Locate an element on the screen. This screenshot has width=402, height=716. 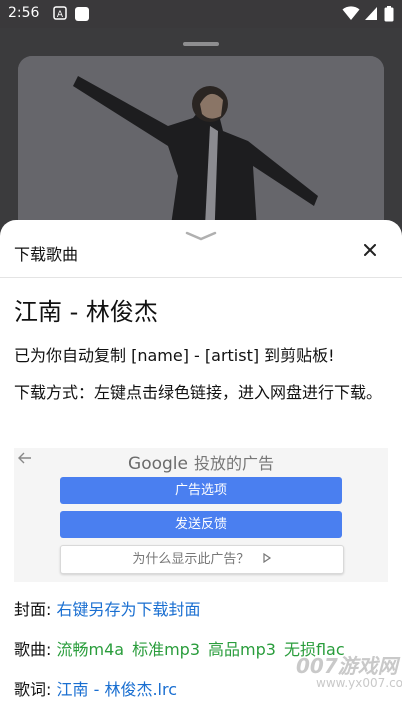
header-divider is located at coordinates (201, 277).